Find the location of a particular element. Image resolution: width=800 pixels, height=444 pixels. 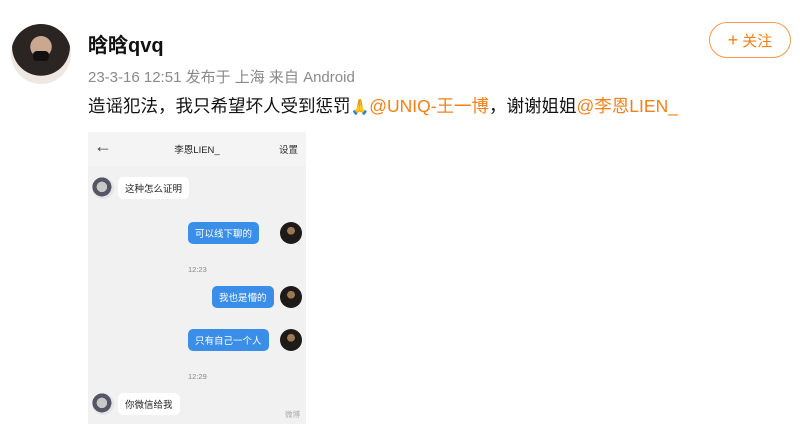

message-bubble: 只有自己一个人 is located at coordinates (228, 340).